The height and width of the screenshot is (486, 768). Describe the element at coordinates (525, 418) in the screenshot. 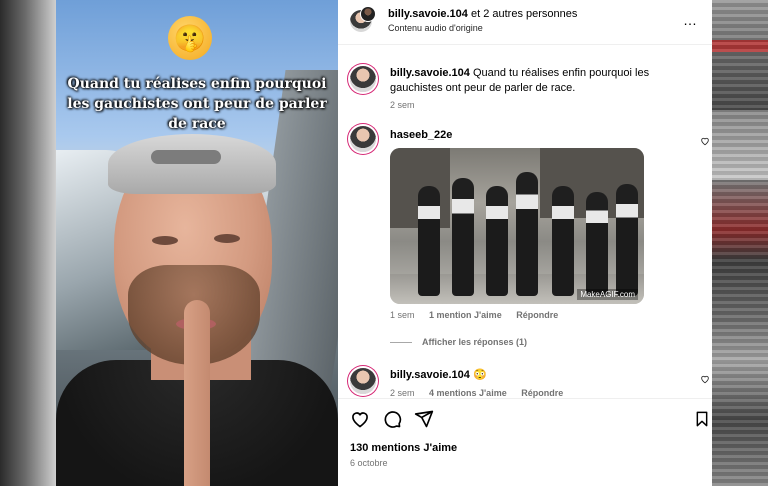

I see `action-bar` at that location.